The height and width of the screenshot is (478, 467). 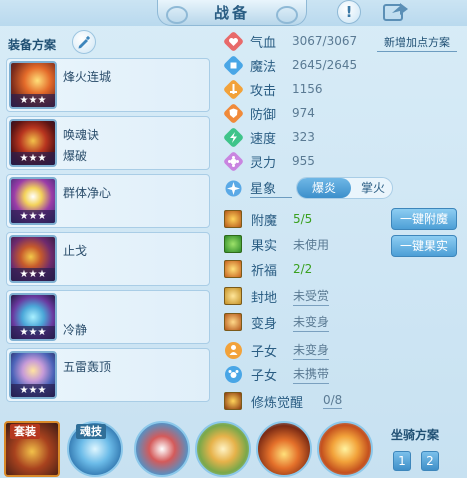 I want to click on equipment-4-name: 止戈, so click(x=75, y=251).